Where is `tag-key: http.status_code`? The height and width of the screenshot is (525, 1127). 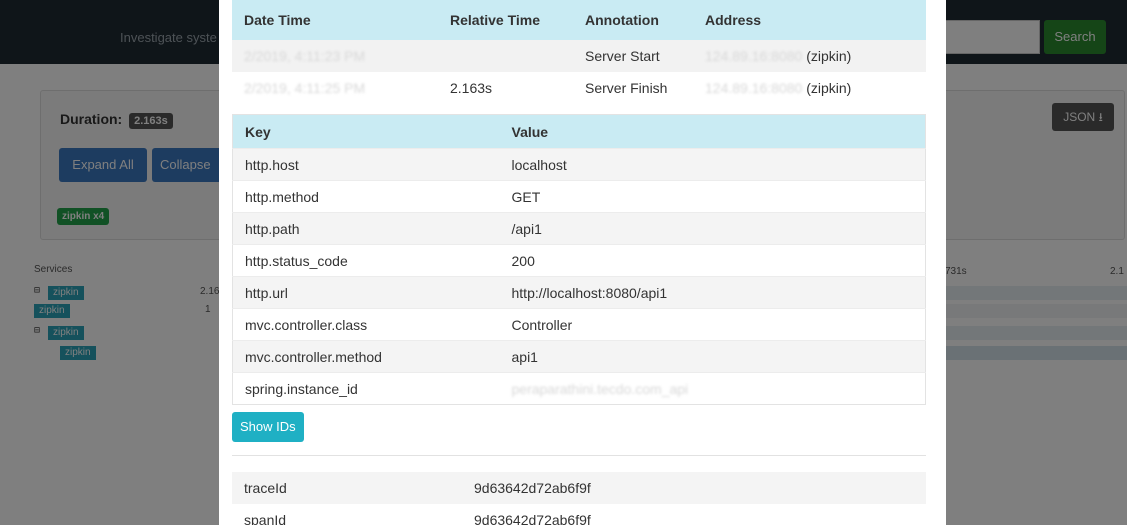
tag-key: http.status_code is located at coordinates (366, 260).